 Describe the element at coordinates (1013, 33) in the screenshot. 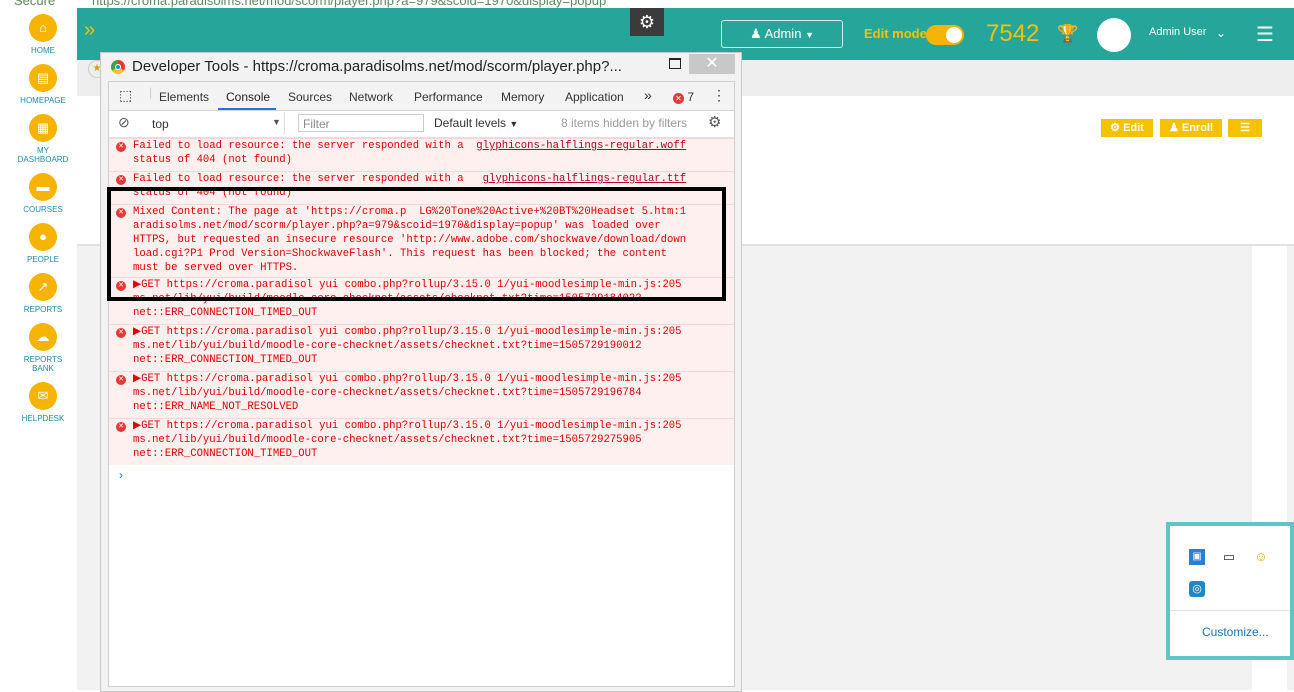

I see `points-score: 7542` at that location.